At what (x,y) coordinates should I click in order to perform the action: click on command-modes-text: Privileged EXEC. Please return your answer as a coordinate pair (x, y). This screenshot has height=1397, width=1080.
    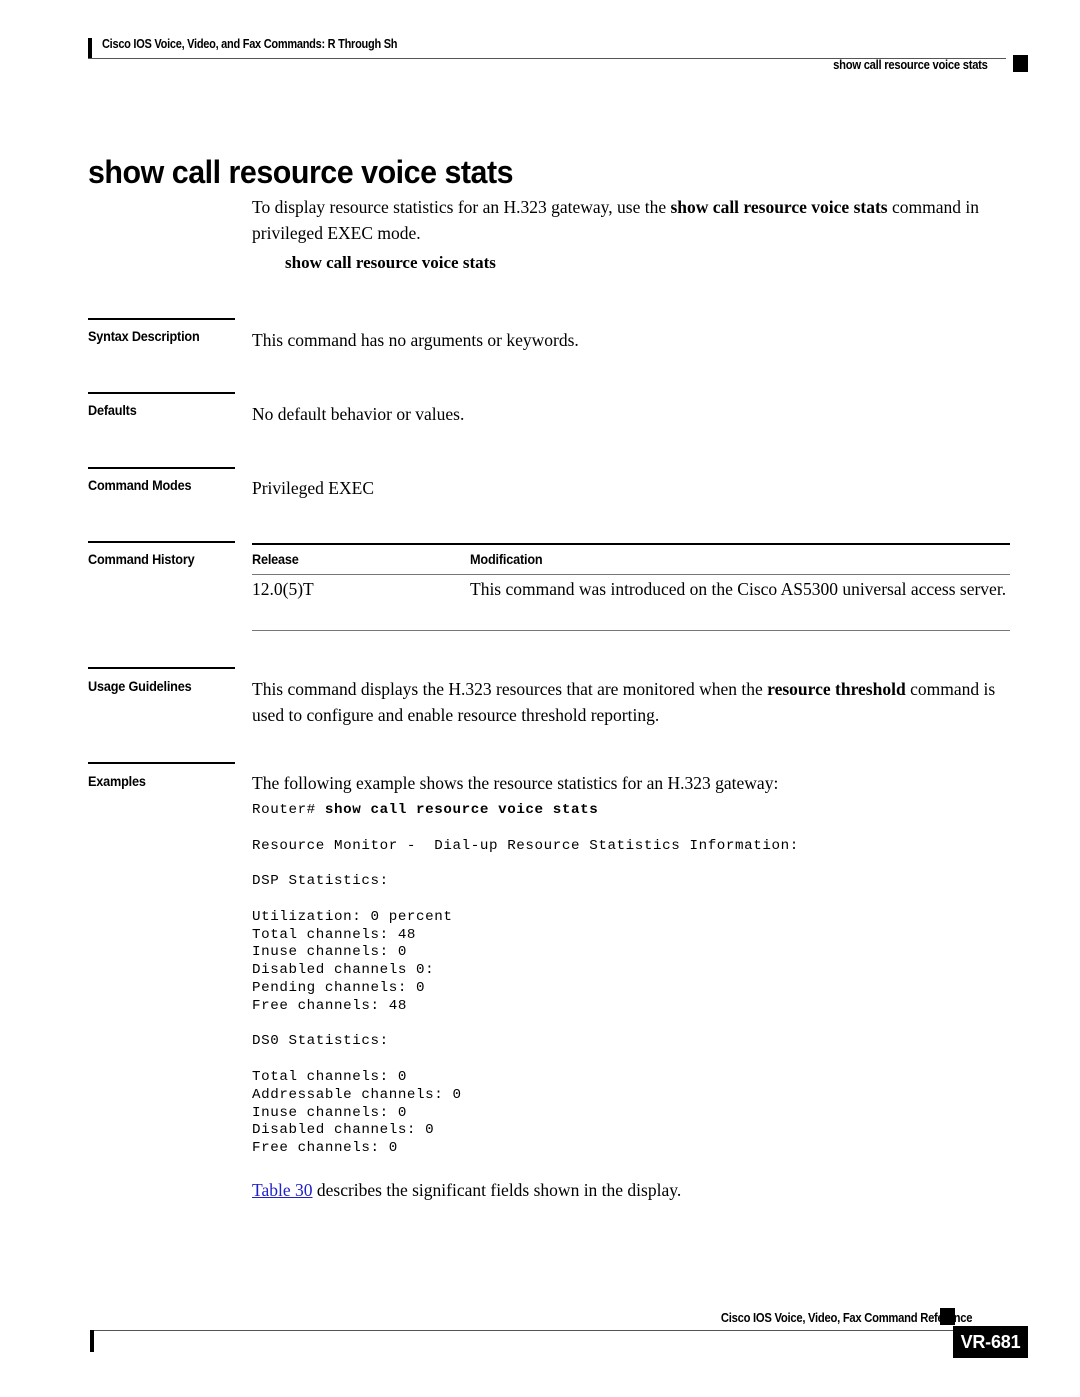
    Looking at the image, I should click on (313, 488).